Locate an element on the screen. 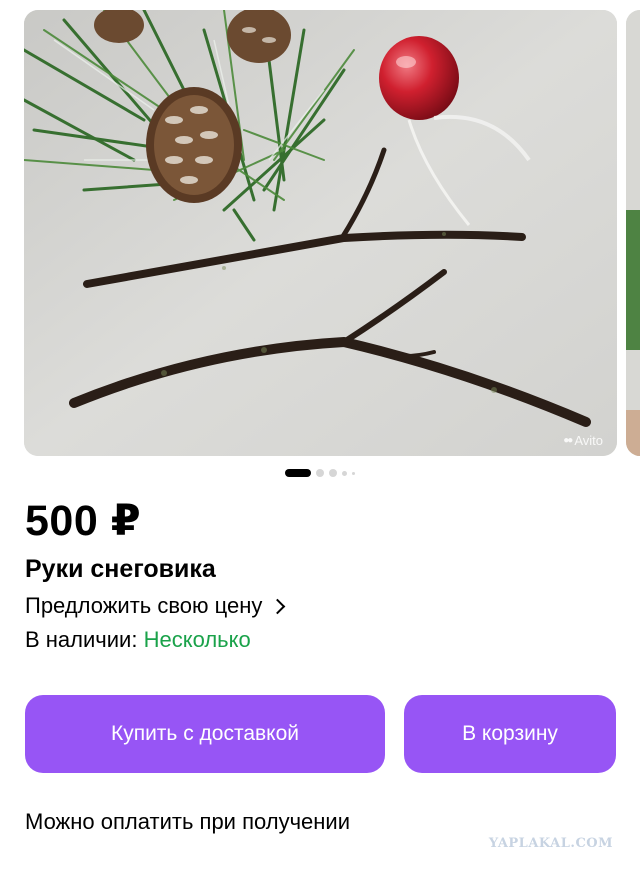  availability-label: В наличии: is located at coordinates (81, 639).